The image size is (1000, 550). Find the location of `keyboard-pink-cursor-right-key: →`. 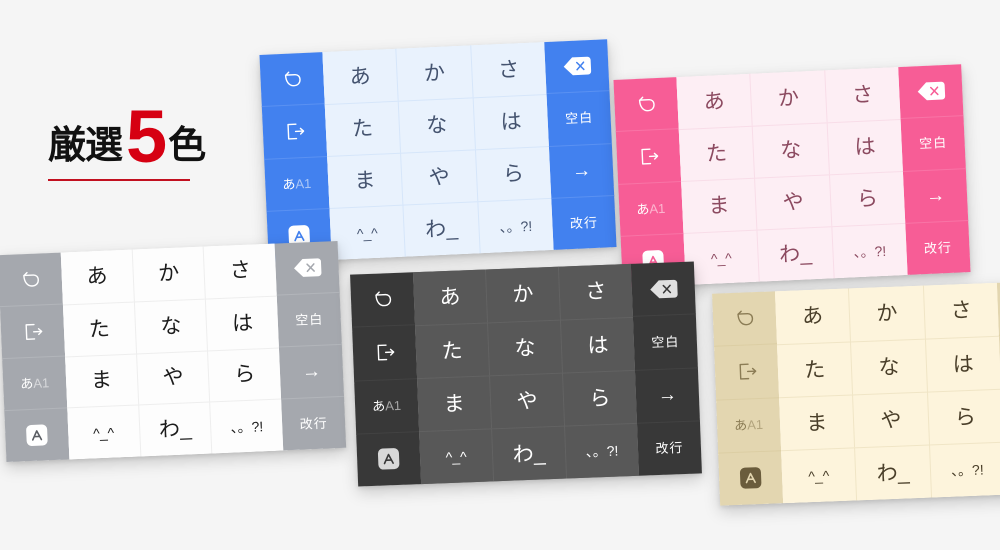

keyboard-pink-cursor-right-key: → is located at coordinates (935, 195).